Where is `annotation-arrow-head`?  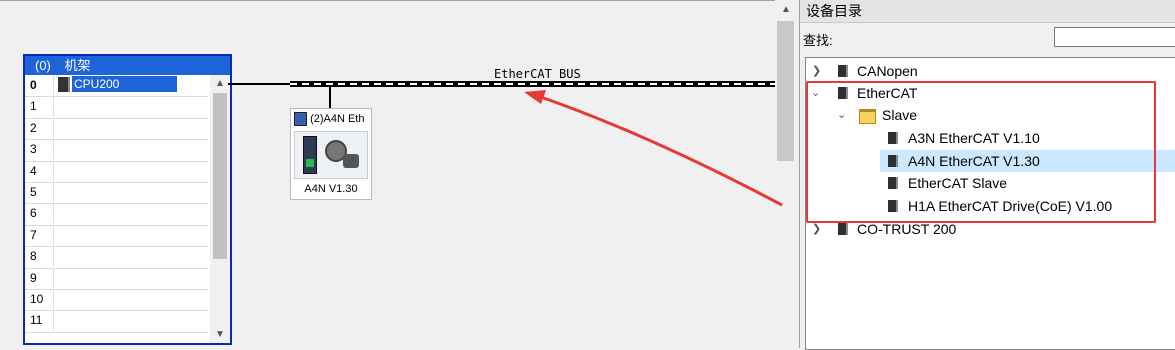
annotation-arrow-head is located at coordinates (535, 97).